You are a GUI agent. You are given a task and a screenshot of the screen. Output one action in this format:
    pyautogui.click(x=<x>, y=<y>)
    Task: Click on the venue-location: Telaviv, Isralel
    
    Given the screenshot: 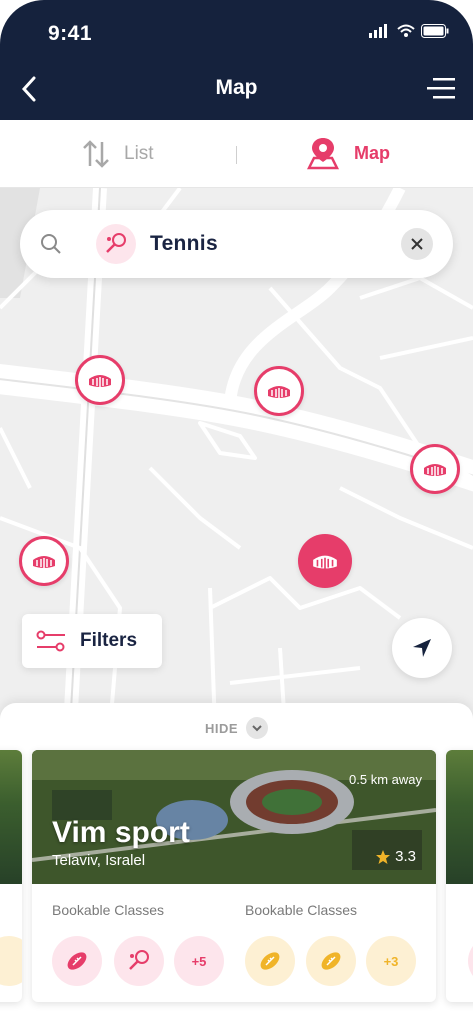 What is the action you would take?
    pyautogui.click(x=99, y=860)
    